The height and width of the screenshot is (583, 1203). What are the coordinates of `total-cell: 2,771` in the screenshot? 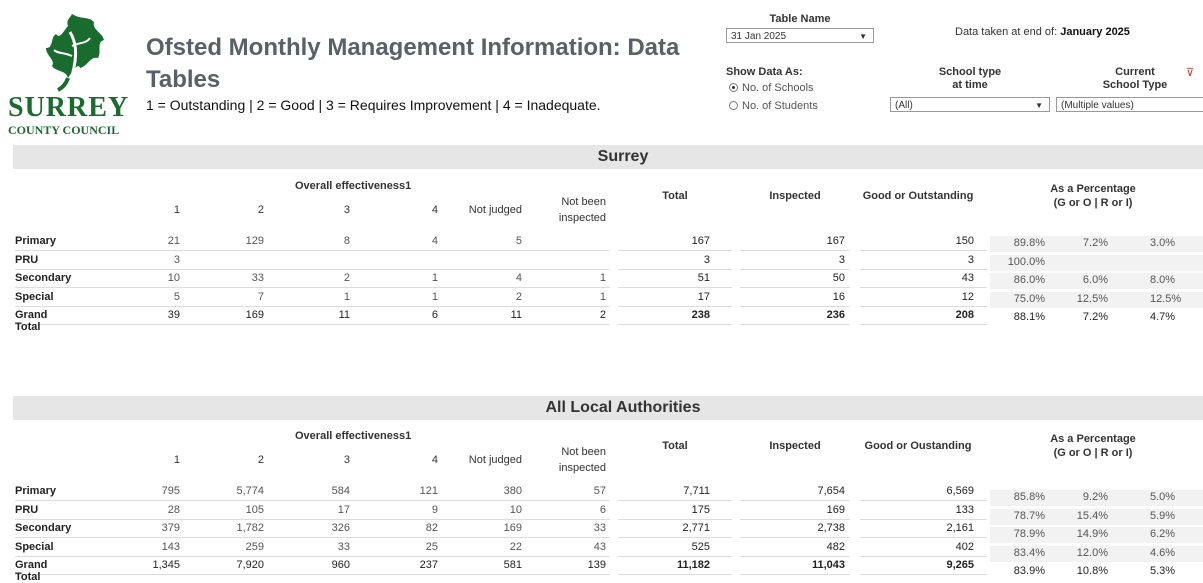 It's located at (696, 528).